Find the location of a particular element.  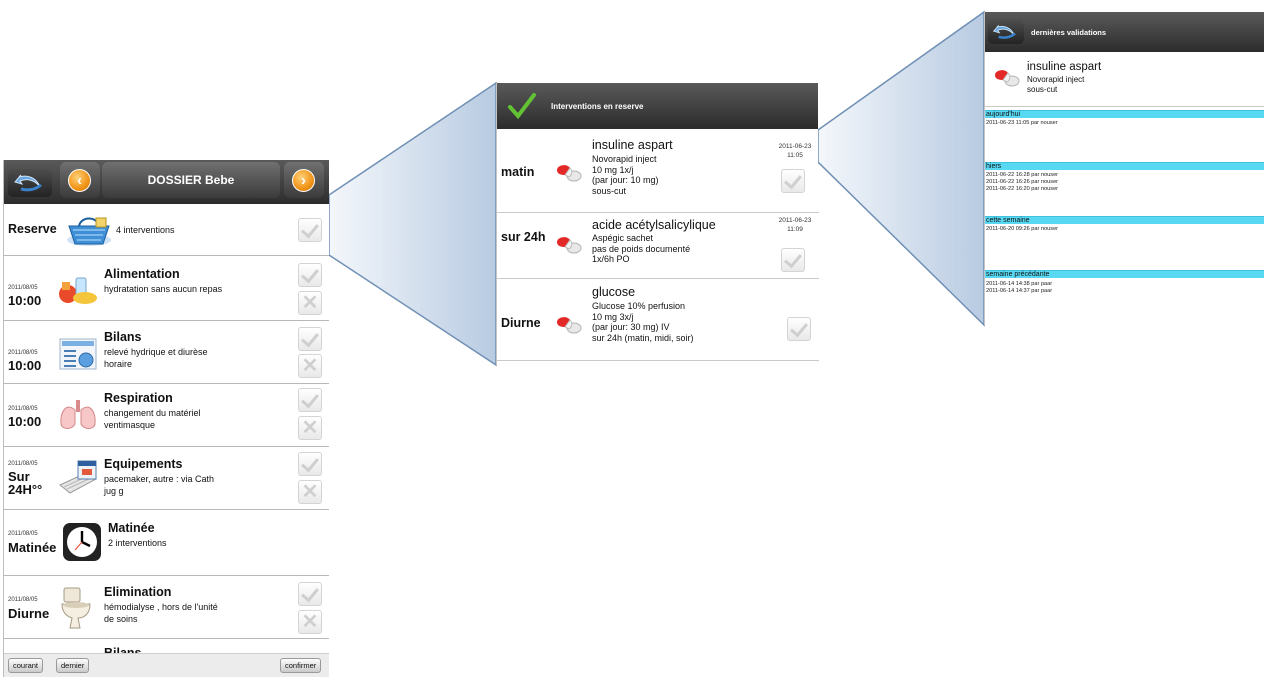

footer-toolbar: courant dernier confirmer is located at coordinates (166, 665).